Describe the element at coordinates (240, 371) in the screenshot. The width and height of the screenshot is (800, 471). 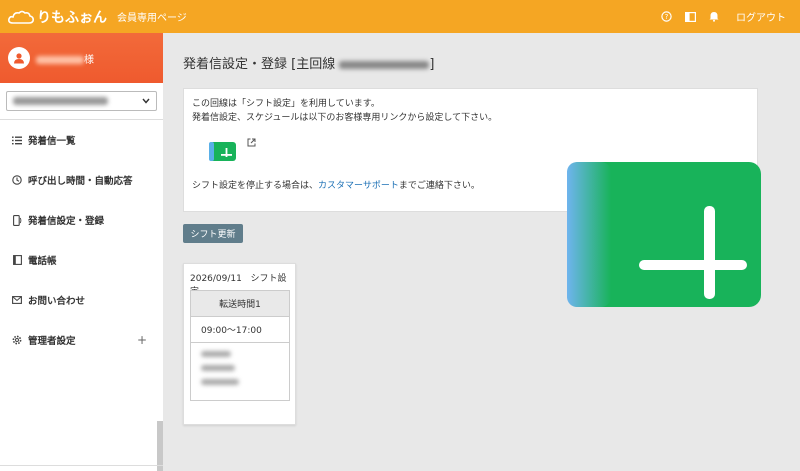
I see `shift-redacted-entries` at that location.